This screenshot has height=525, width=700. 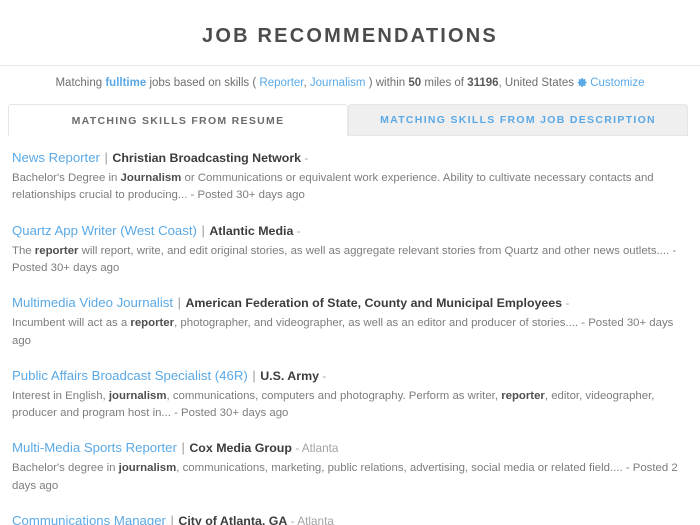 I want to click on tab-matching-skills-from-job-description: MATCHING SKILLS FROM JOB DESCRIPTION, so click(x=518, y=120).